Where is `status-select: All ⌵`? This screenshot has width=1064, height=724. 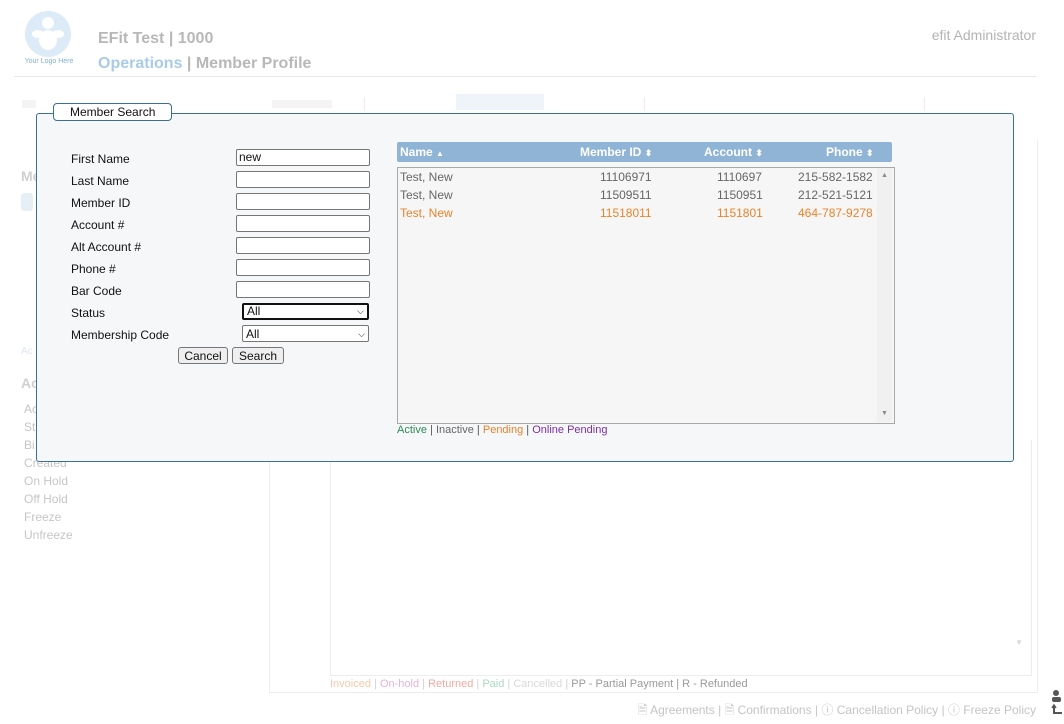 status-select: All ⌵ is located at coordinates (305, 311).